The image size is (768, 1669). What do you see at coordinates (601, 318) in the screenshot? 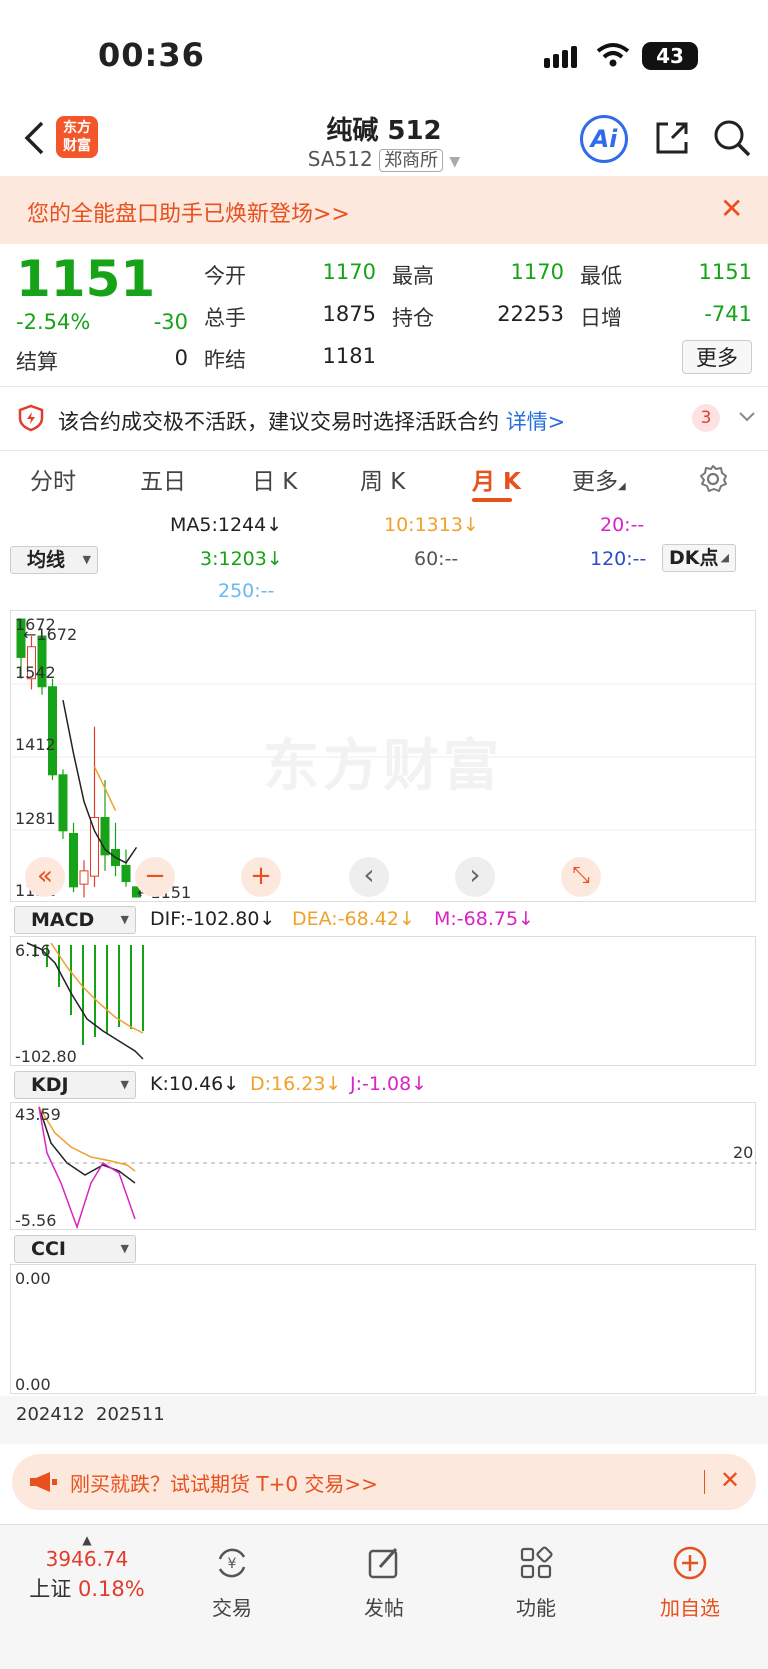
I see `daily-inc-label: 日增` at bounding box center [601, 318].